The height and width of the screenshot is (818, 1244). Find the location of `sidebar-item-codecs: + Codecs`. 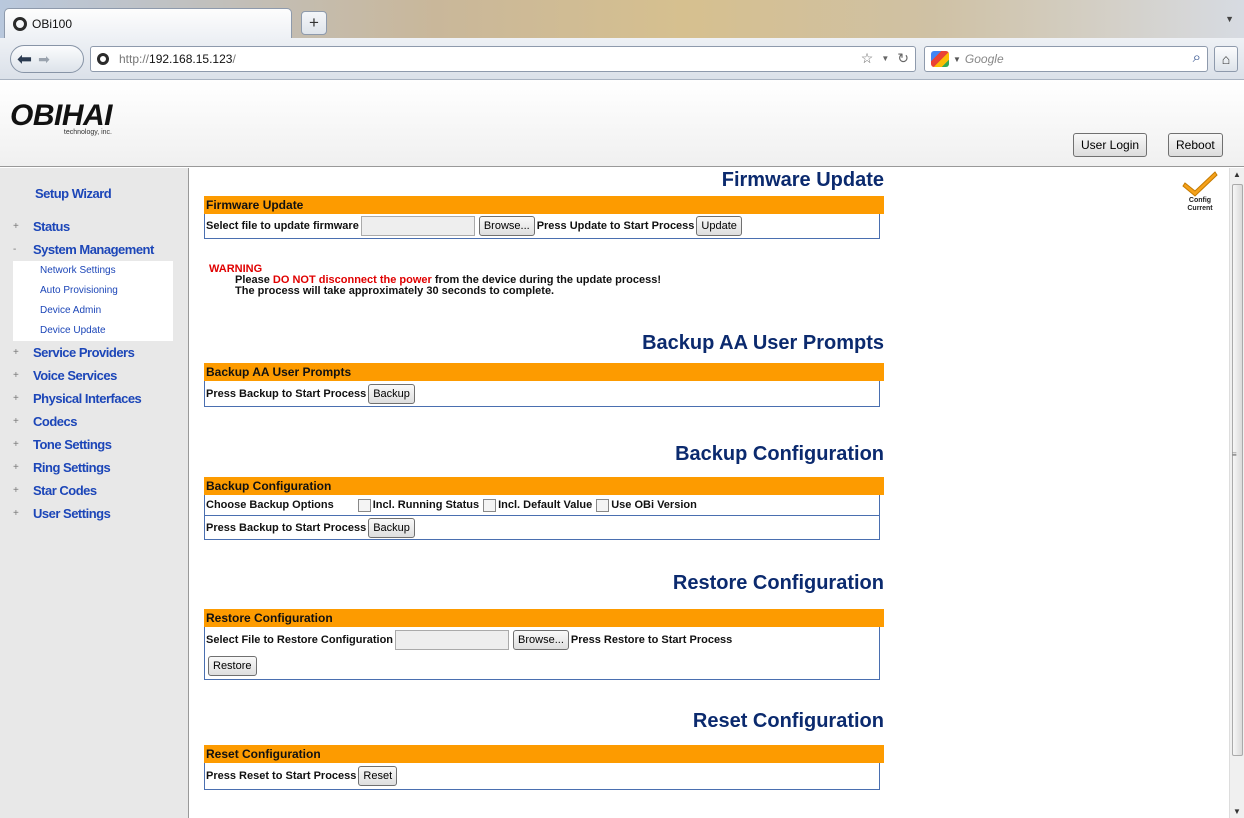

sidebar-item-codecs: + Codecs is located at coordinates (93, 421).